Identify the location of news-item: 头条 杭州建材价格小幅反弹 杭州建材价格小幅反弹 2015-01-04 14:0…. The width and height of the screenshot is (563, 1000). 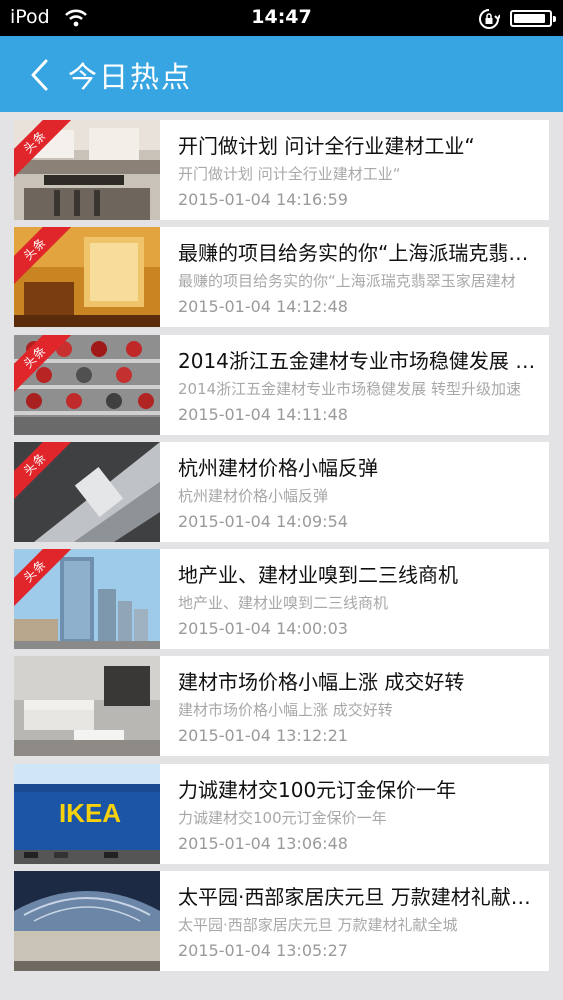
(281, 491).